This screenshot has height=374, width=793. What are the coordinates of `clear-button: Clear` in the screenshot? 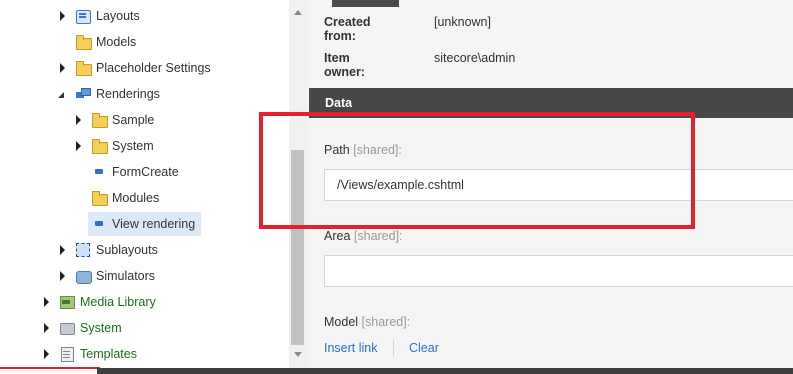 It's located at (424, 348).